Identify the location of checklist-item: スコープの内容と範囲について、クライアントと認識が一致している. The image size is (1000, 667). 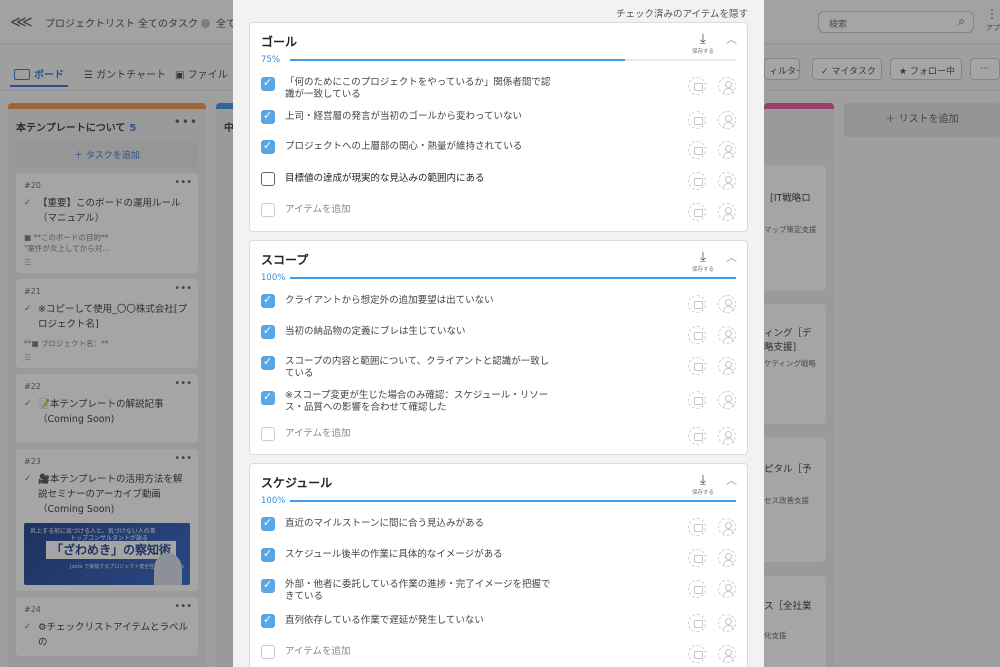
(499, 366).